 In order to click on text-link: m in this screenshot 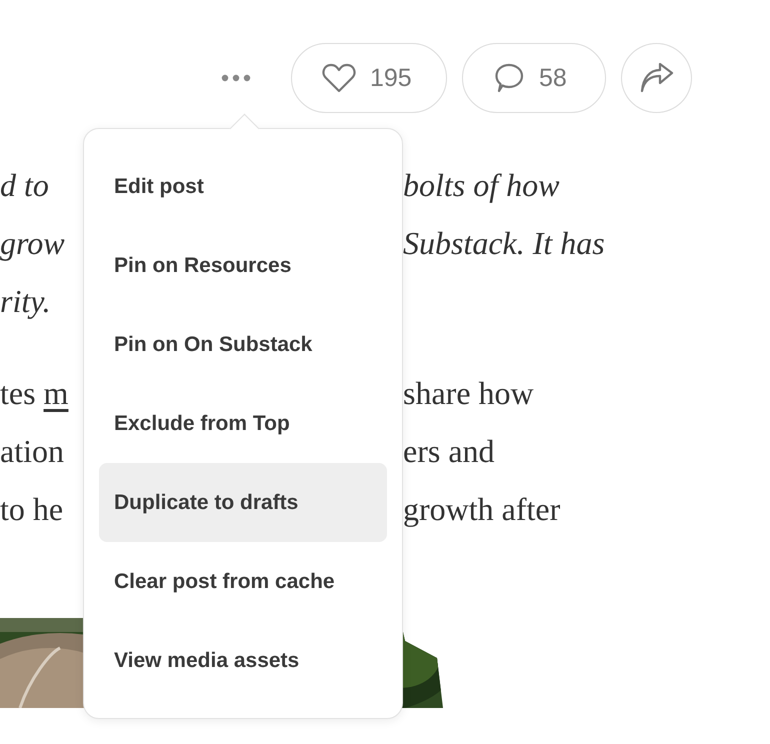, I will do `click(56, 393)`.